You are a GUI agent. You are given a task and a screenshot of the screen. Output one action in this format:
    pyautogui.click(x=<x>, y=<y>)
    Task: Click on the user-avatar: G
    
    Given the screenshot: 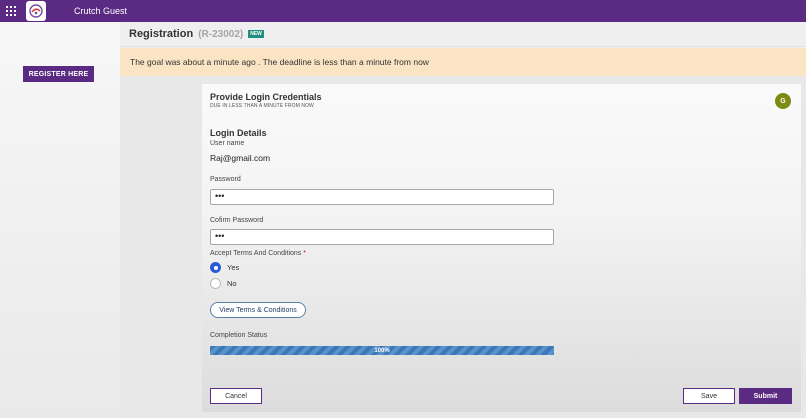 What is the action you would take?
    pyautogui.click(x=783, y=101)
    